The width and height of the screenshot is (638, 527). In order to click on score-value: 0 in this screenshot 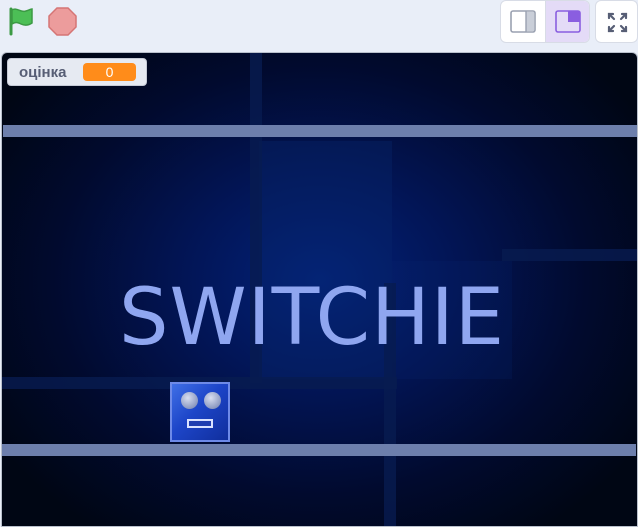, I will do `click(109, 72)`.